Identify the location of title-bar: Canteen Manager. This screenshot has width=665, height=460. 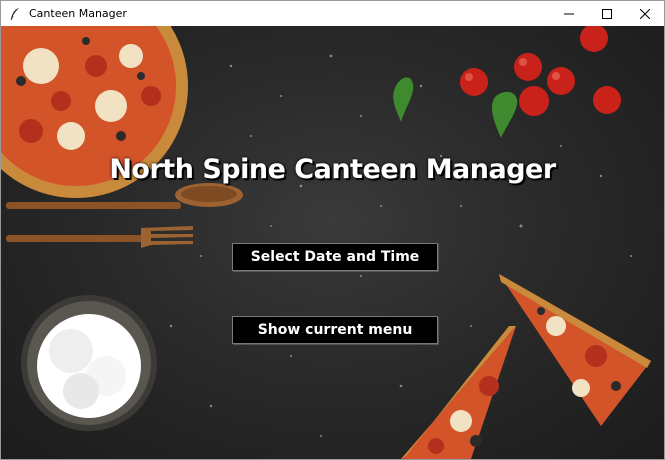
(332, 13).